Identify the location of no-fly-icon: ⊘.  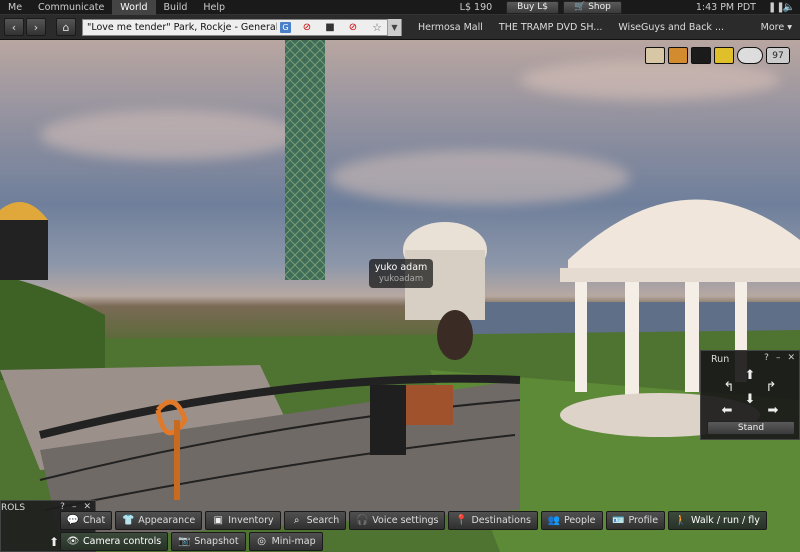
(307, 27).